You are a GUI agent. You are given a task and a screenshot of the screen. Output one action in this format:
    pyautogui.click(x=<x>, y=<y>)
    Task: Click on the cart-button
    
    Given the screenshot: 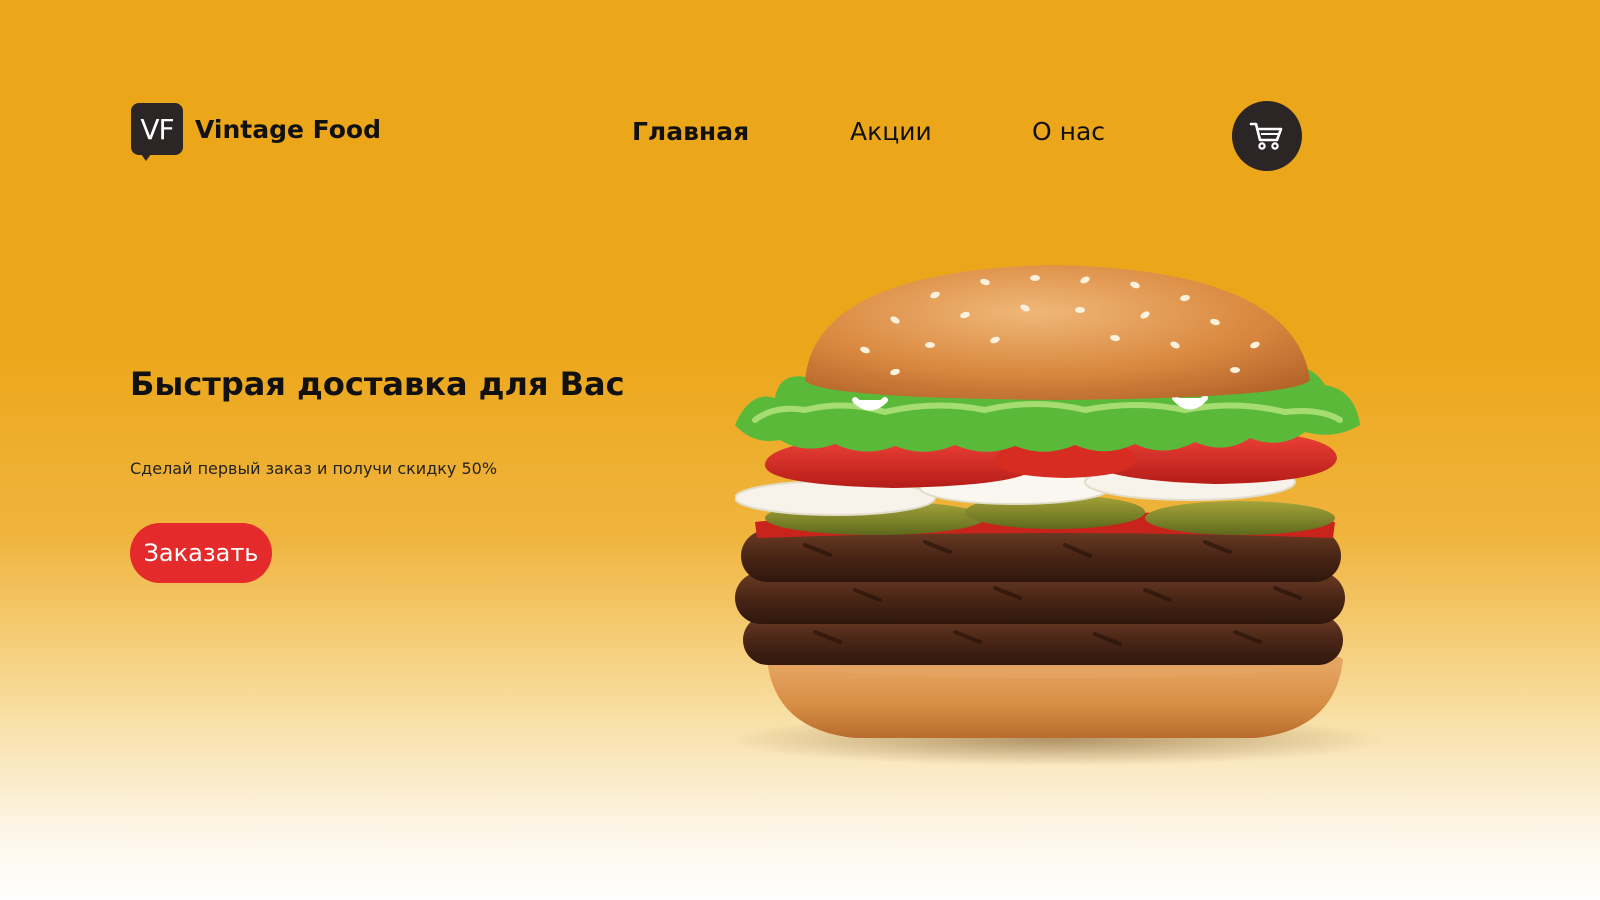 What is the action you would take?
    pyautogui.click(x=1267, y=136)
    